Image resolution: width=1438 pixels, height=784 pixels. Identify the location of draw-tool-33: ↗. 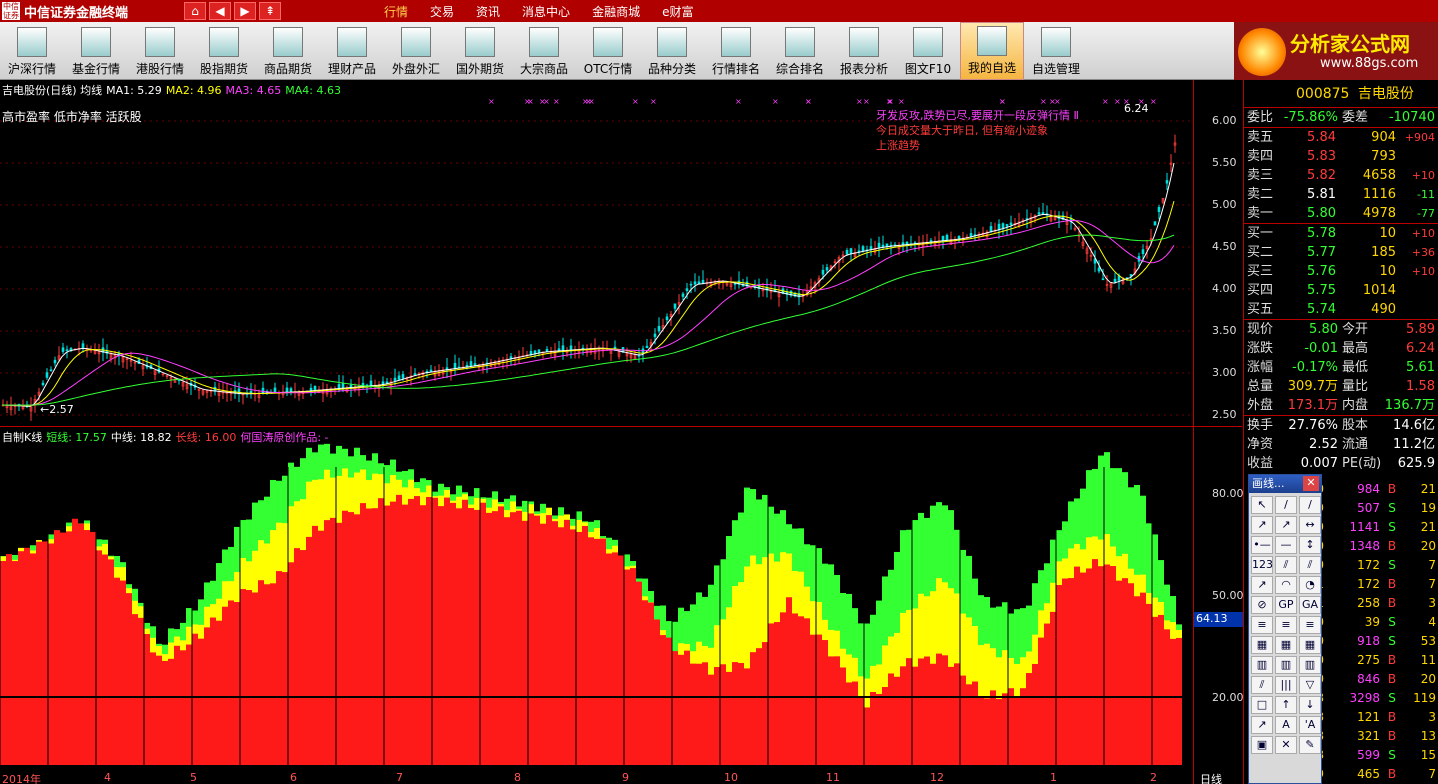
(1262, 725).